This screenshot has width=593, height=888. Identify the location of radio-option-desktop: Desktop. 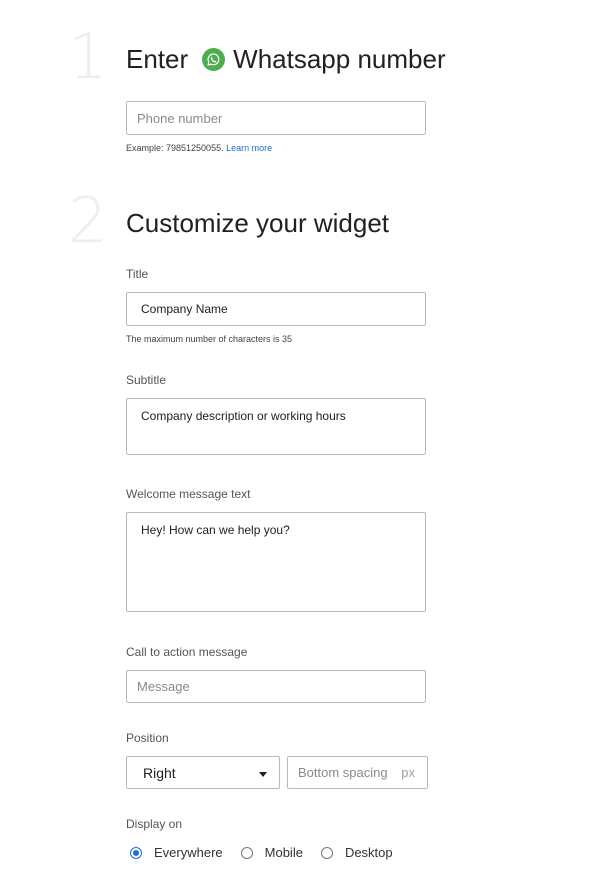
(356, 852).